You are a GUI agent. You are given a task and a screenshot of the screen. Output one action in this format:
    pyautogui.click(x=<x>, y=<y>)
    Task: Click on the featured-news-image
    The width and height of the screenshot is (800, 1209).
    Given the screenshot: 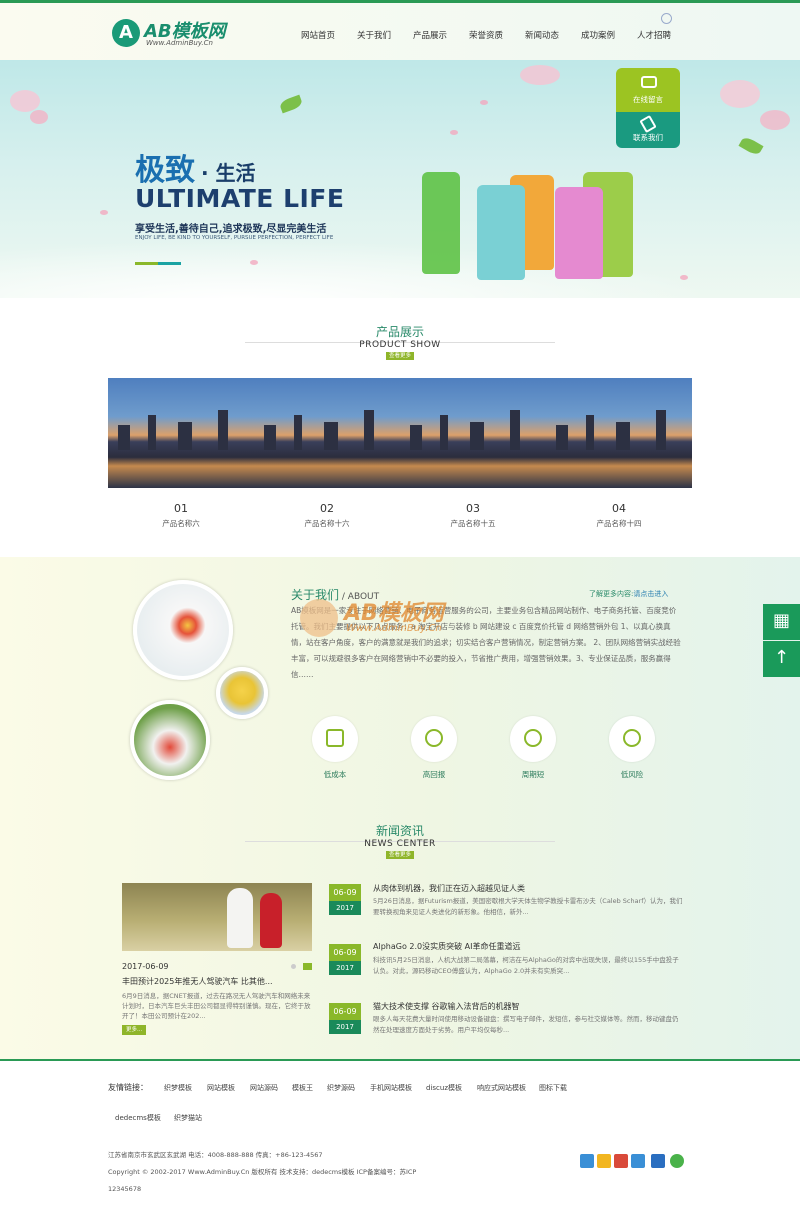 What is the action you would take?
    pyautogui.click(x=217, y=917)
    